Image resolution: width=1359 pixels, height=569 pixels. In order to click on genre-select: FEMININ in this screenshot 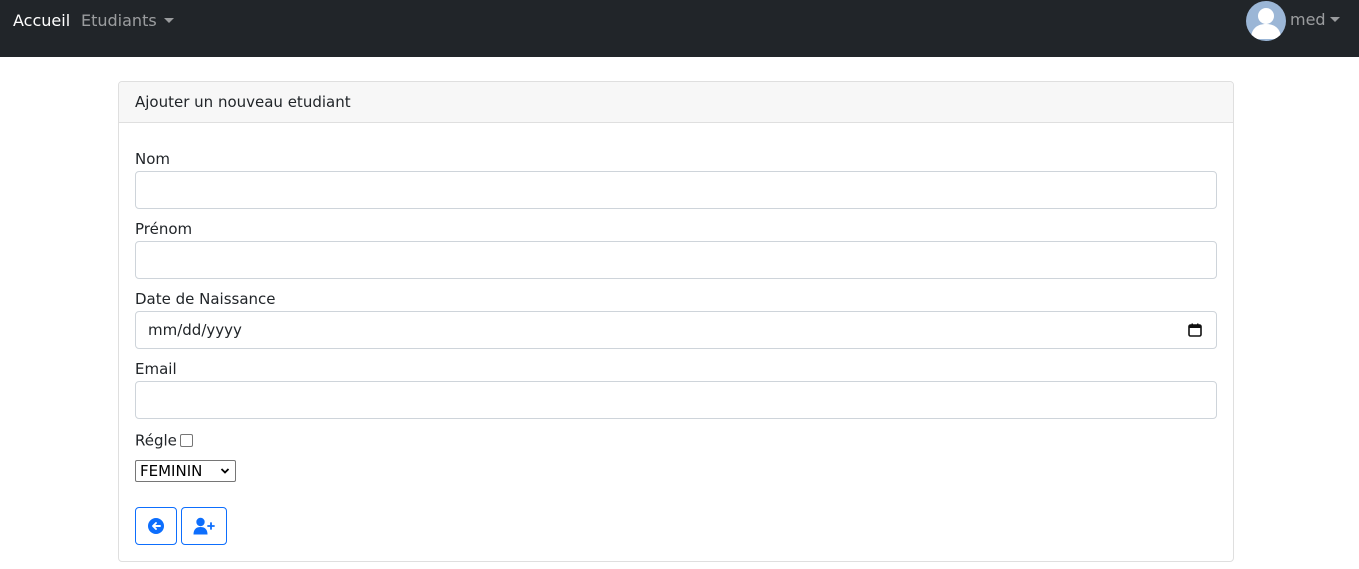, I will do `click(185, 471)`.